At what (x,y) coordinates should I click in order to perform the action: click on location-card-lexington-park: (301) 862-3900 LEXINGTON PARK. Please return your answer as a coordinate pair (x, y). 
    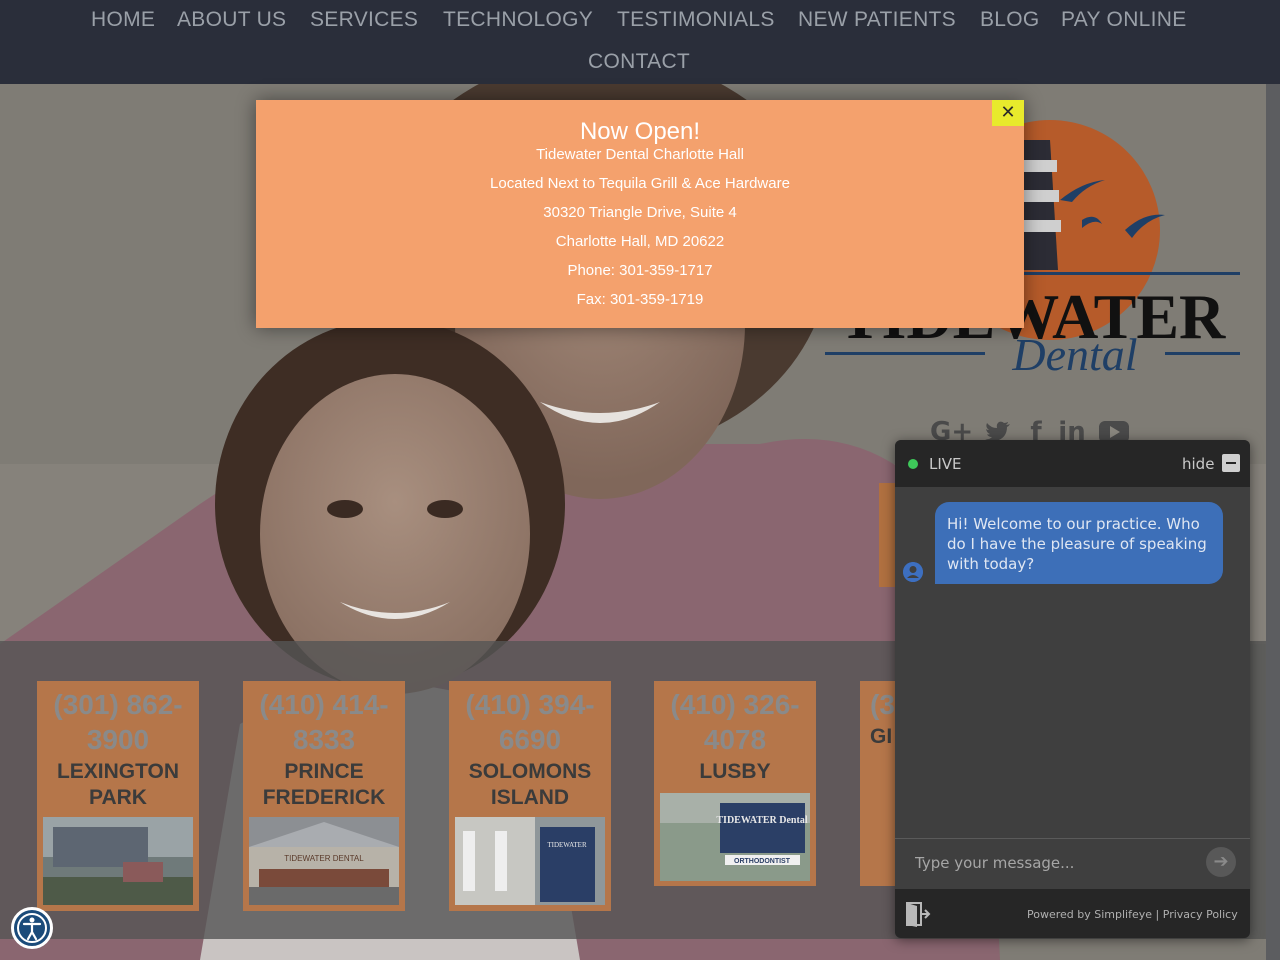
    Looking at the image, I should click on (118, 796).